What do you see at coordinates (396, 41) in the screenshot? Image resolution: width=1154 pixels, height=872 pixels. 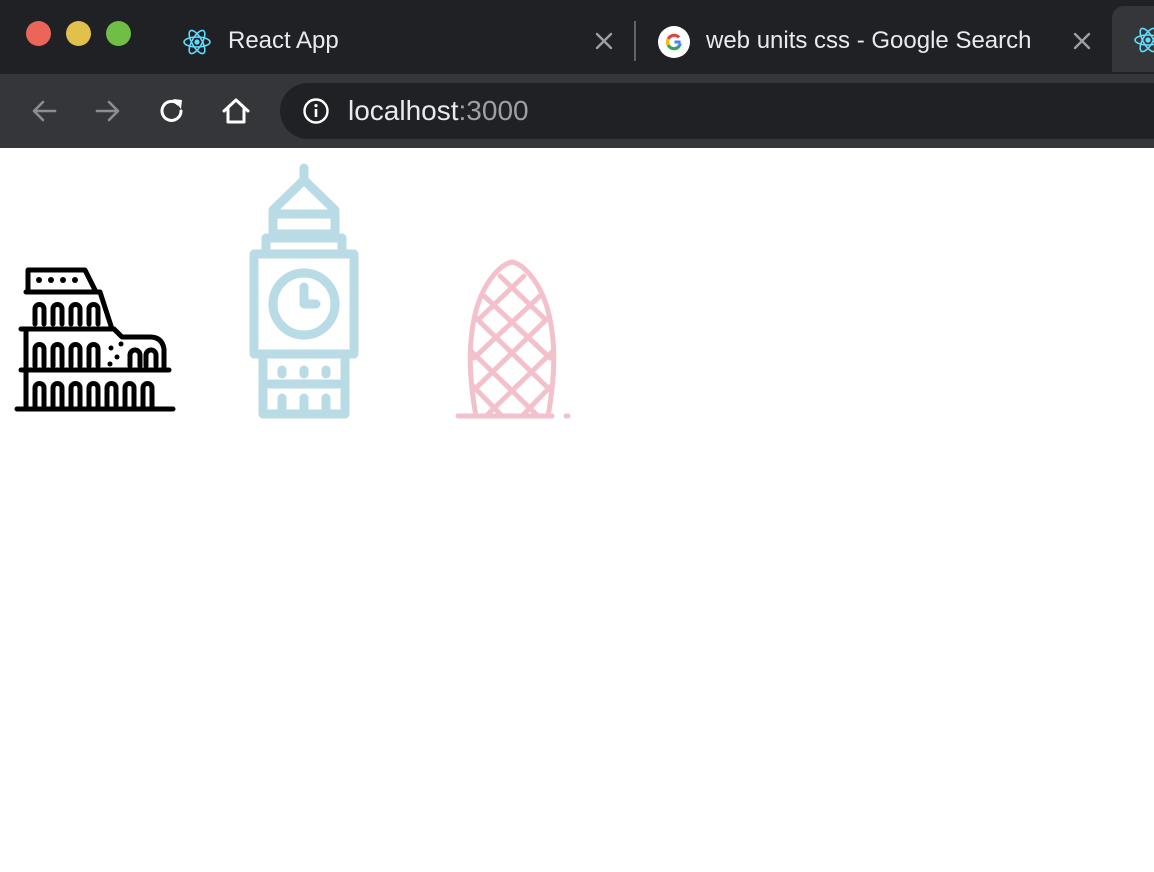 I see `tab-react-app: React App` at bounding box center [396, 41].